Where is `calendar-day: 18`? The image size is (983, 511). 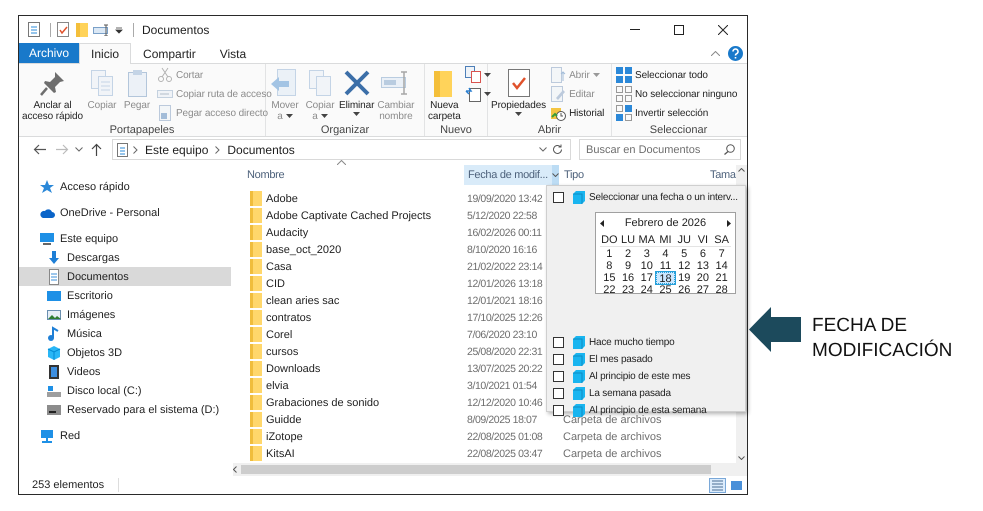 calendar-day: 18 is located at coordinates (665, 278).